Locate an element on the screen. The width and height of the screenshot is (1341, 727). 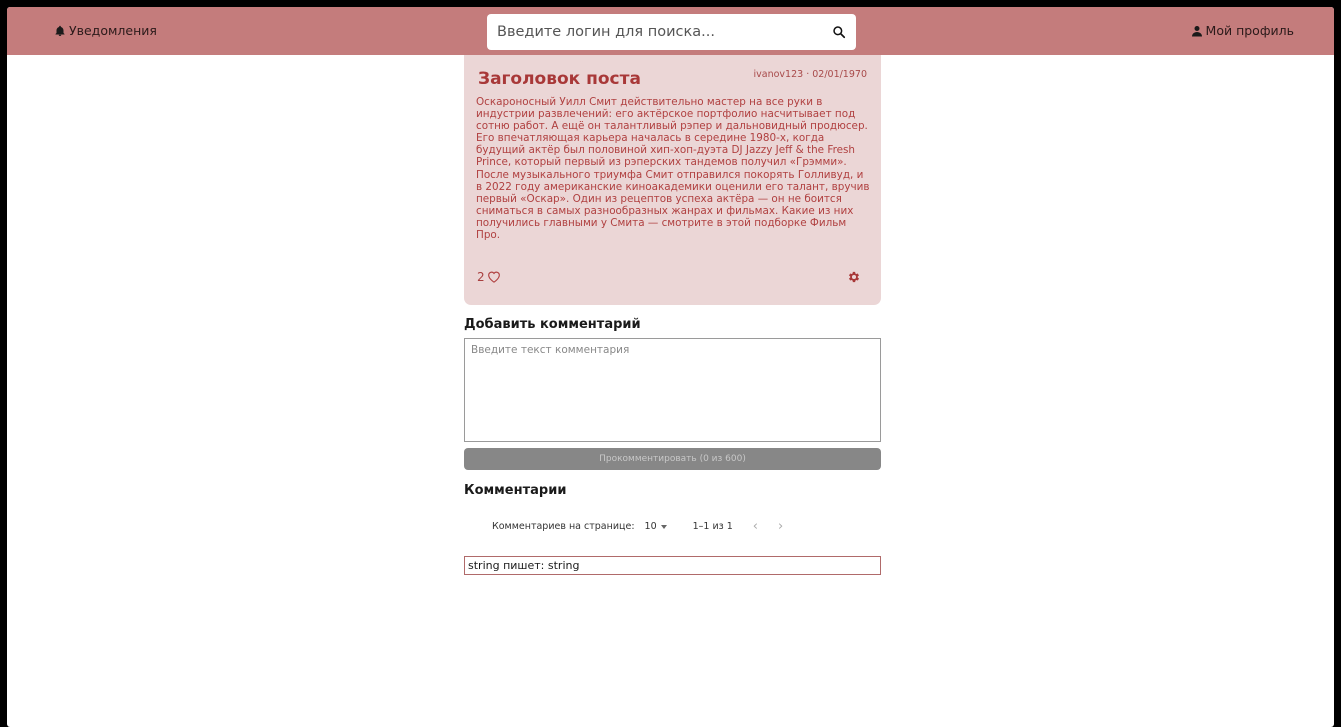
page-range: 1–1 из 1 is located at coordinates (712, 526).